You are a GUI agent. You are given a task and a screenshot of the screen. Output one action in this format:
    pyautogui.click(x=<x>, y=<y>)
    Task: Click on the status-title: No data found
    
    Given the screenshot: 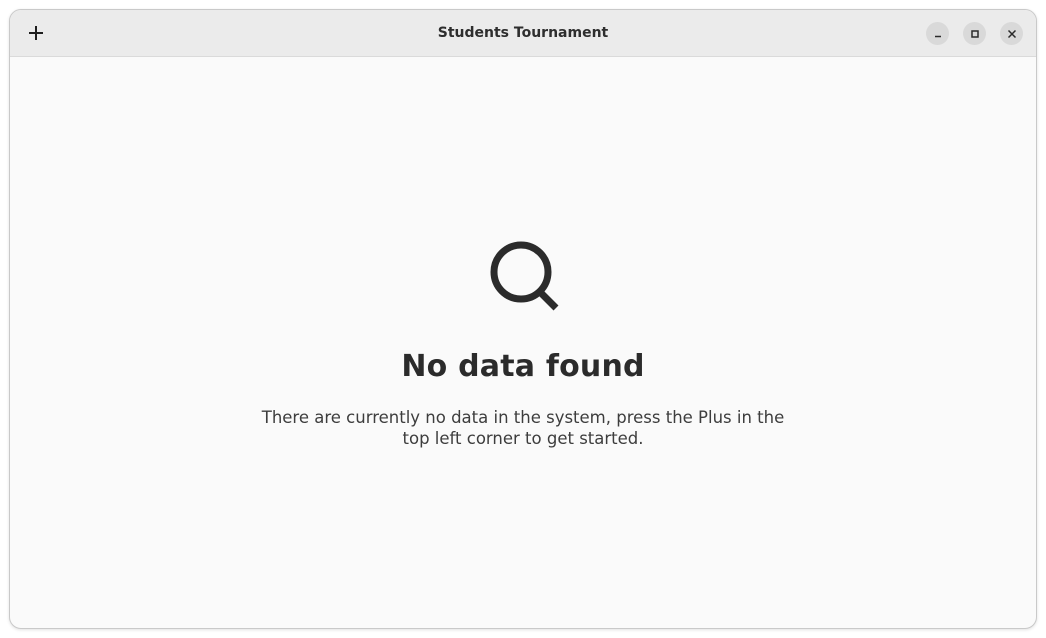 What is the action you would take?
    pyautogui.click(x=523, y=366)
    